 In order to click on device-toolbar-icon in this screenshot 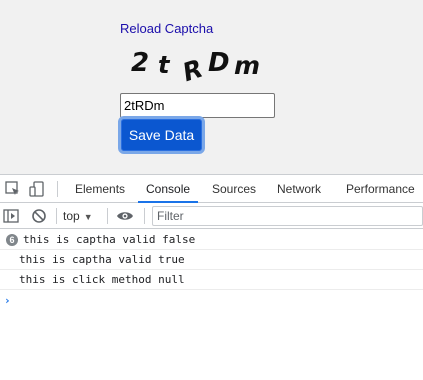, I will do `click(37, 189)`.